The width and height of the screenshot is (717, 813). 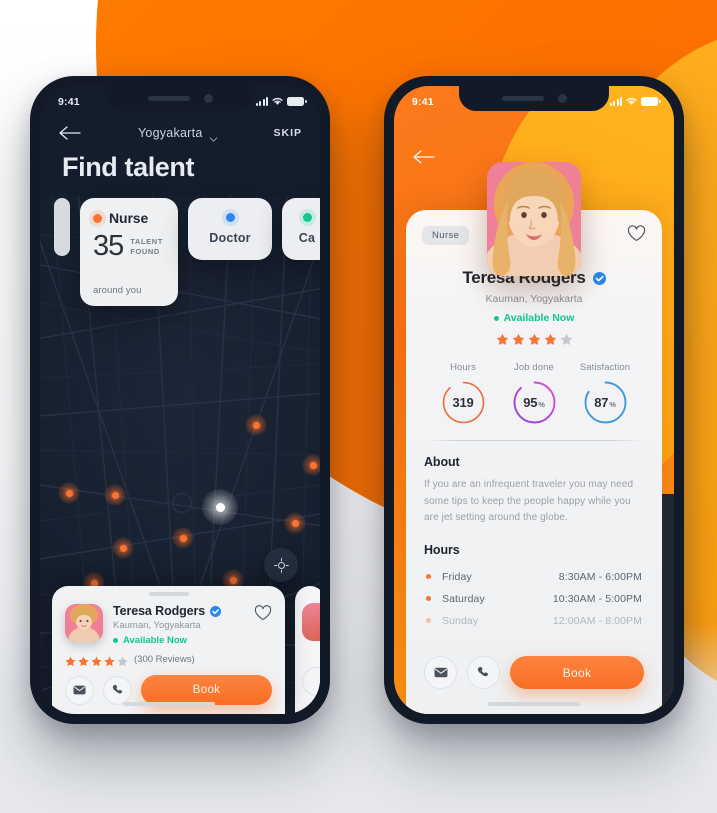 I want to click on stat-hours: Hours 319, so click(x=463, y=393).